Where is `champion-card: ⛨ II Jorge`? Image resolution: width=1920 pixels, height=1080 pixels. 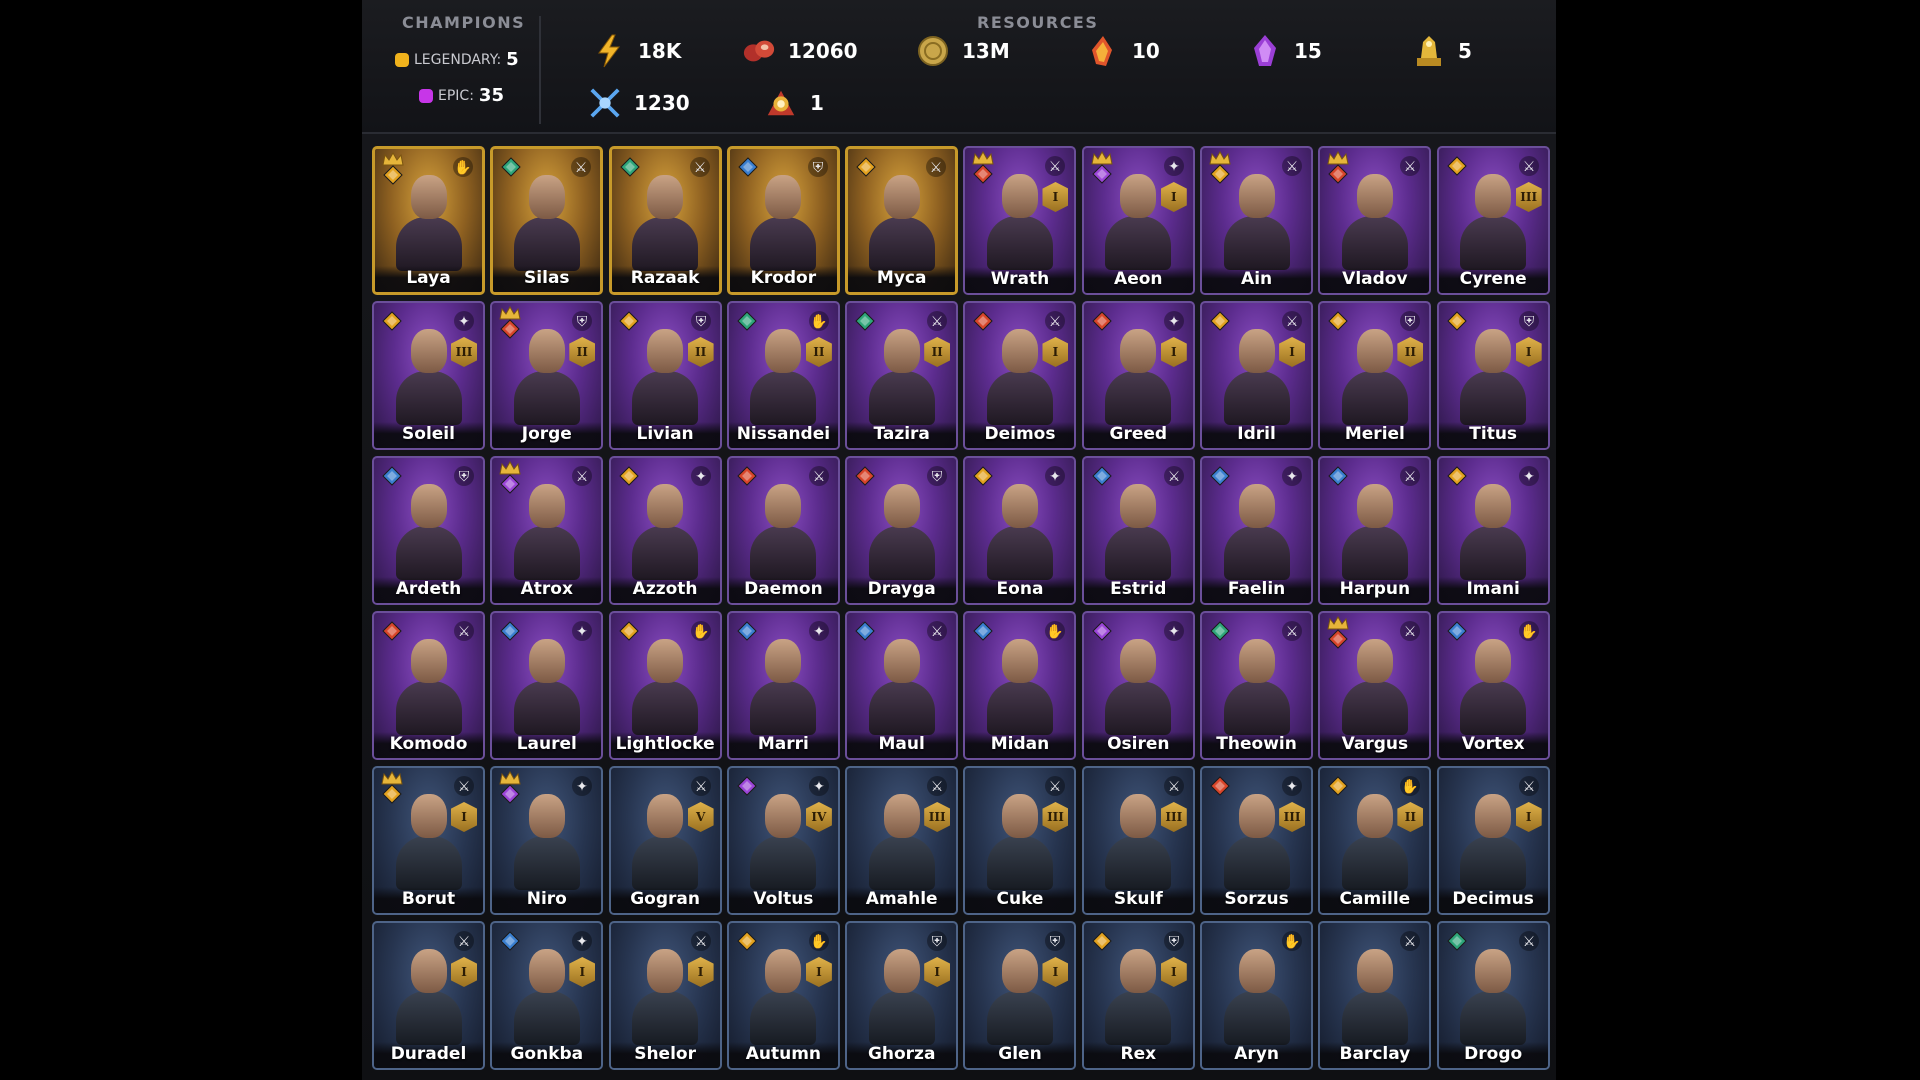 champion-card: ⛨ II Jorge is located at coordinates (547, 375).